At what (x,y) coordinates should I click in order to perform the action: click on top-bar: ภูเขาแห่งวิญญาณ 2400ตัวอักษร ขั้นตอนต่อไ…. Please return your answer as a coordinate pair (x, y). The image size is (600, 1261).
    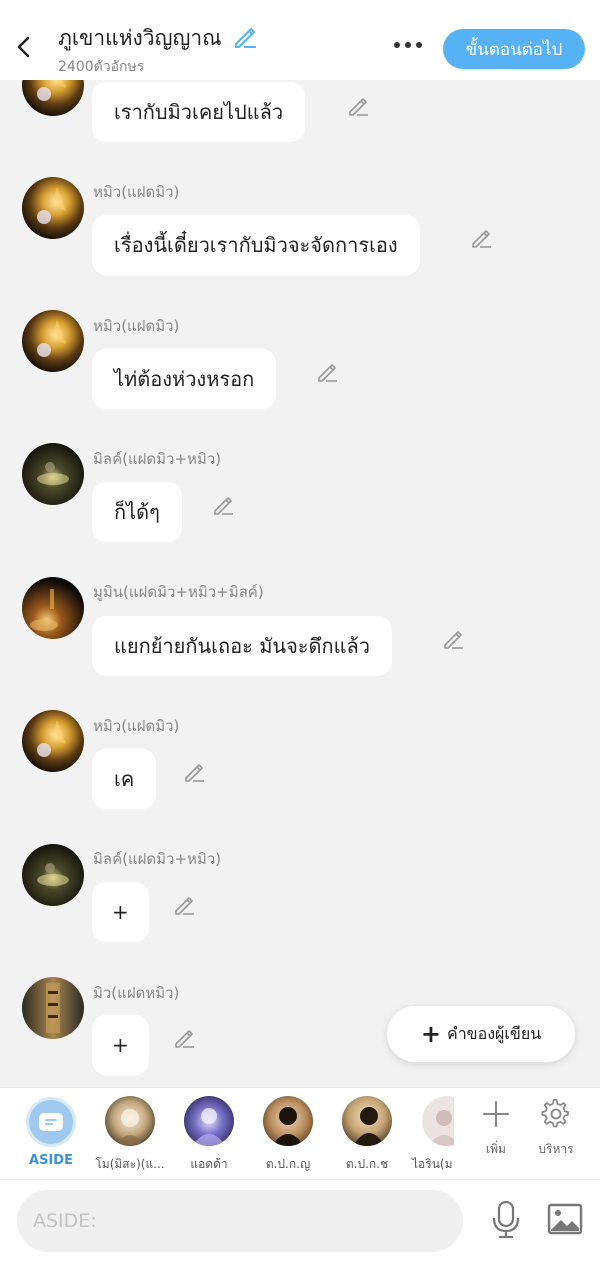
    Looking at the image, I should click on (300, 40).